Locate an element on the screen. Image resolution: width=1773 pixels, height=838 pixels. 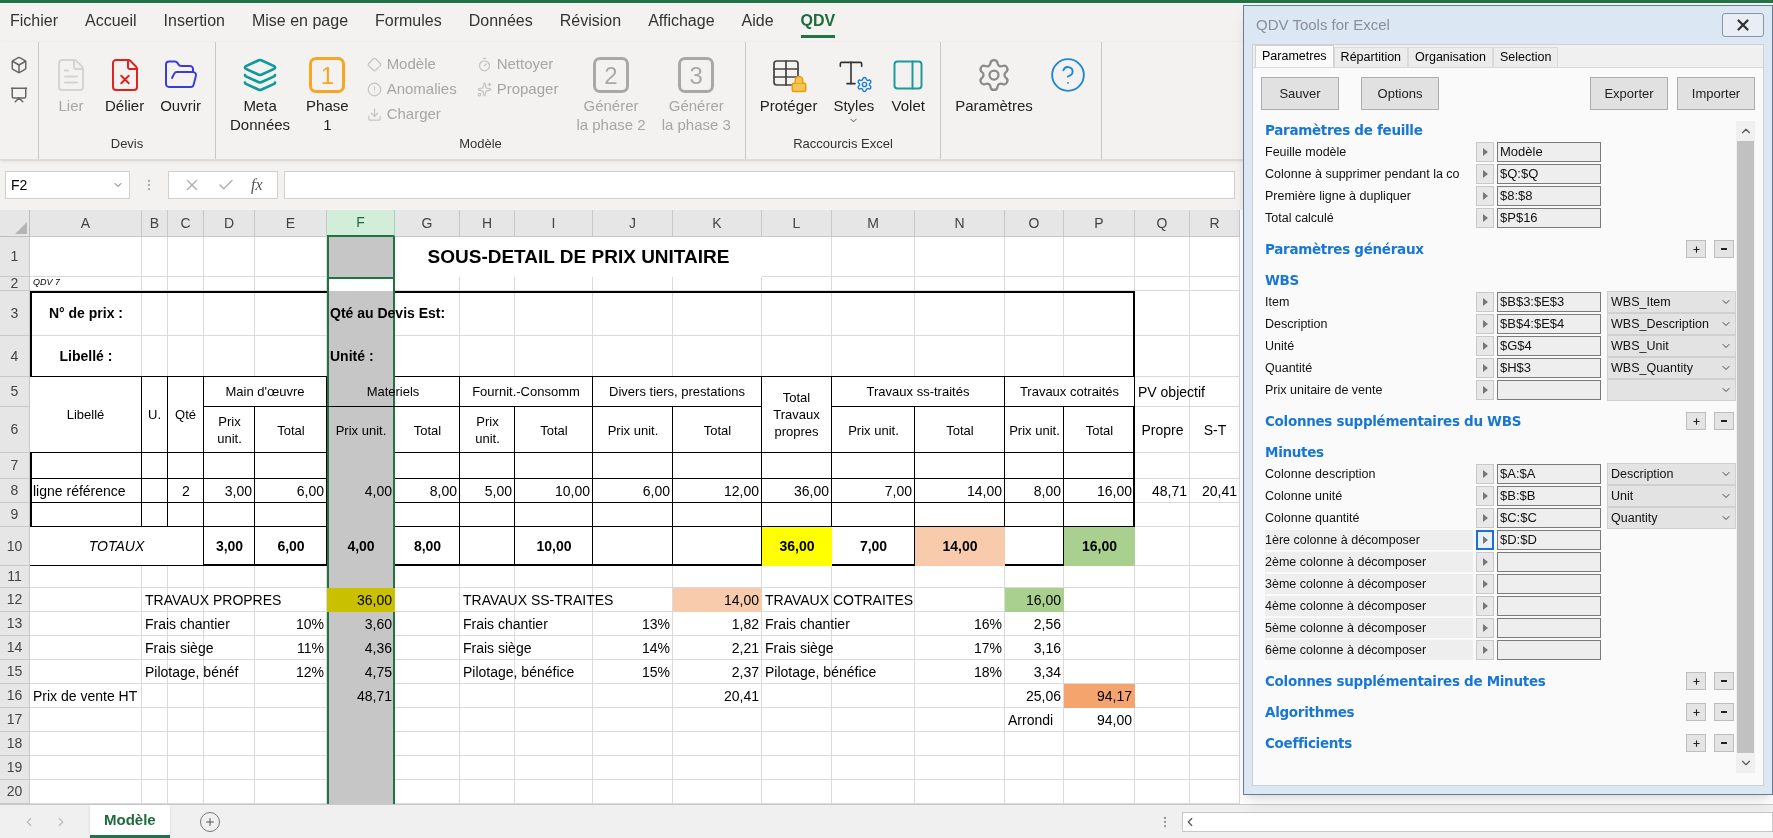
ribbon-button: Styles is located at coordinates (854, 89).